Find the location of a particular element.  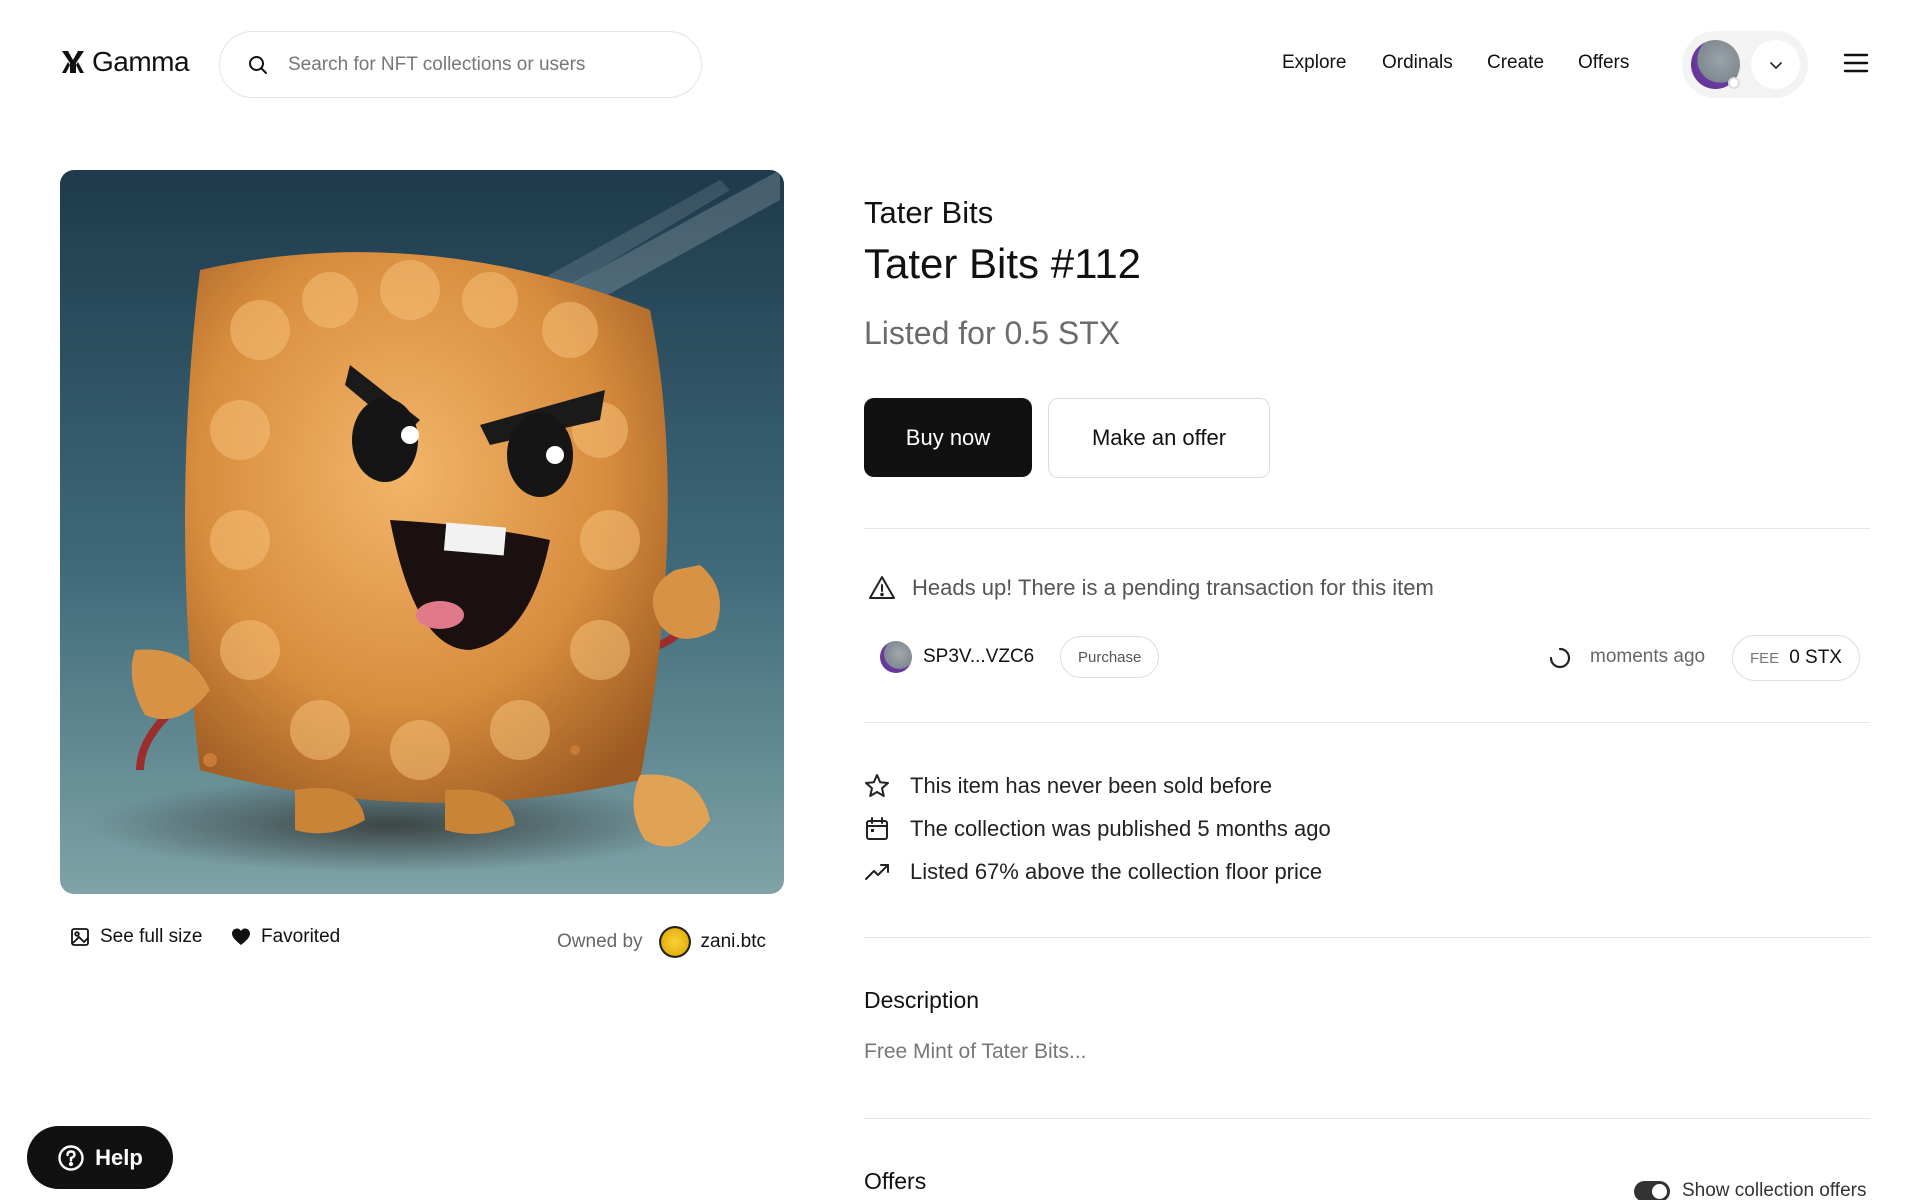

listed-price: Listed for 0.5 STX is located at coordinates (992, 333).